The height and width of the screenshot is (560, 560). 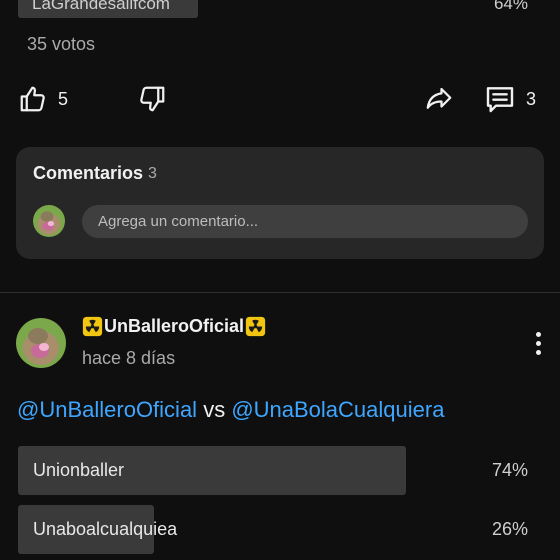 What do you see at coordinates (49, 221) in the screenshot?
I see `user-avatar` at bounding box center [49, 221].